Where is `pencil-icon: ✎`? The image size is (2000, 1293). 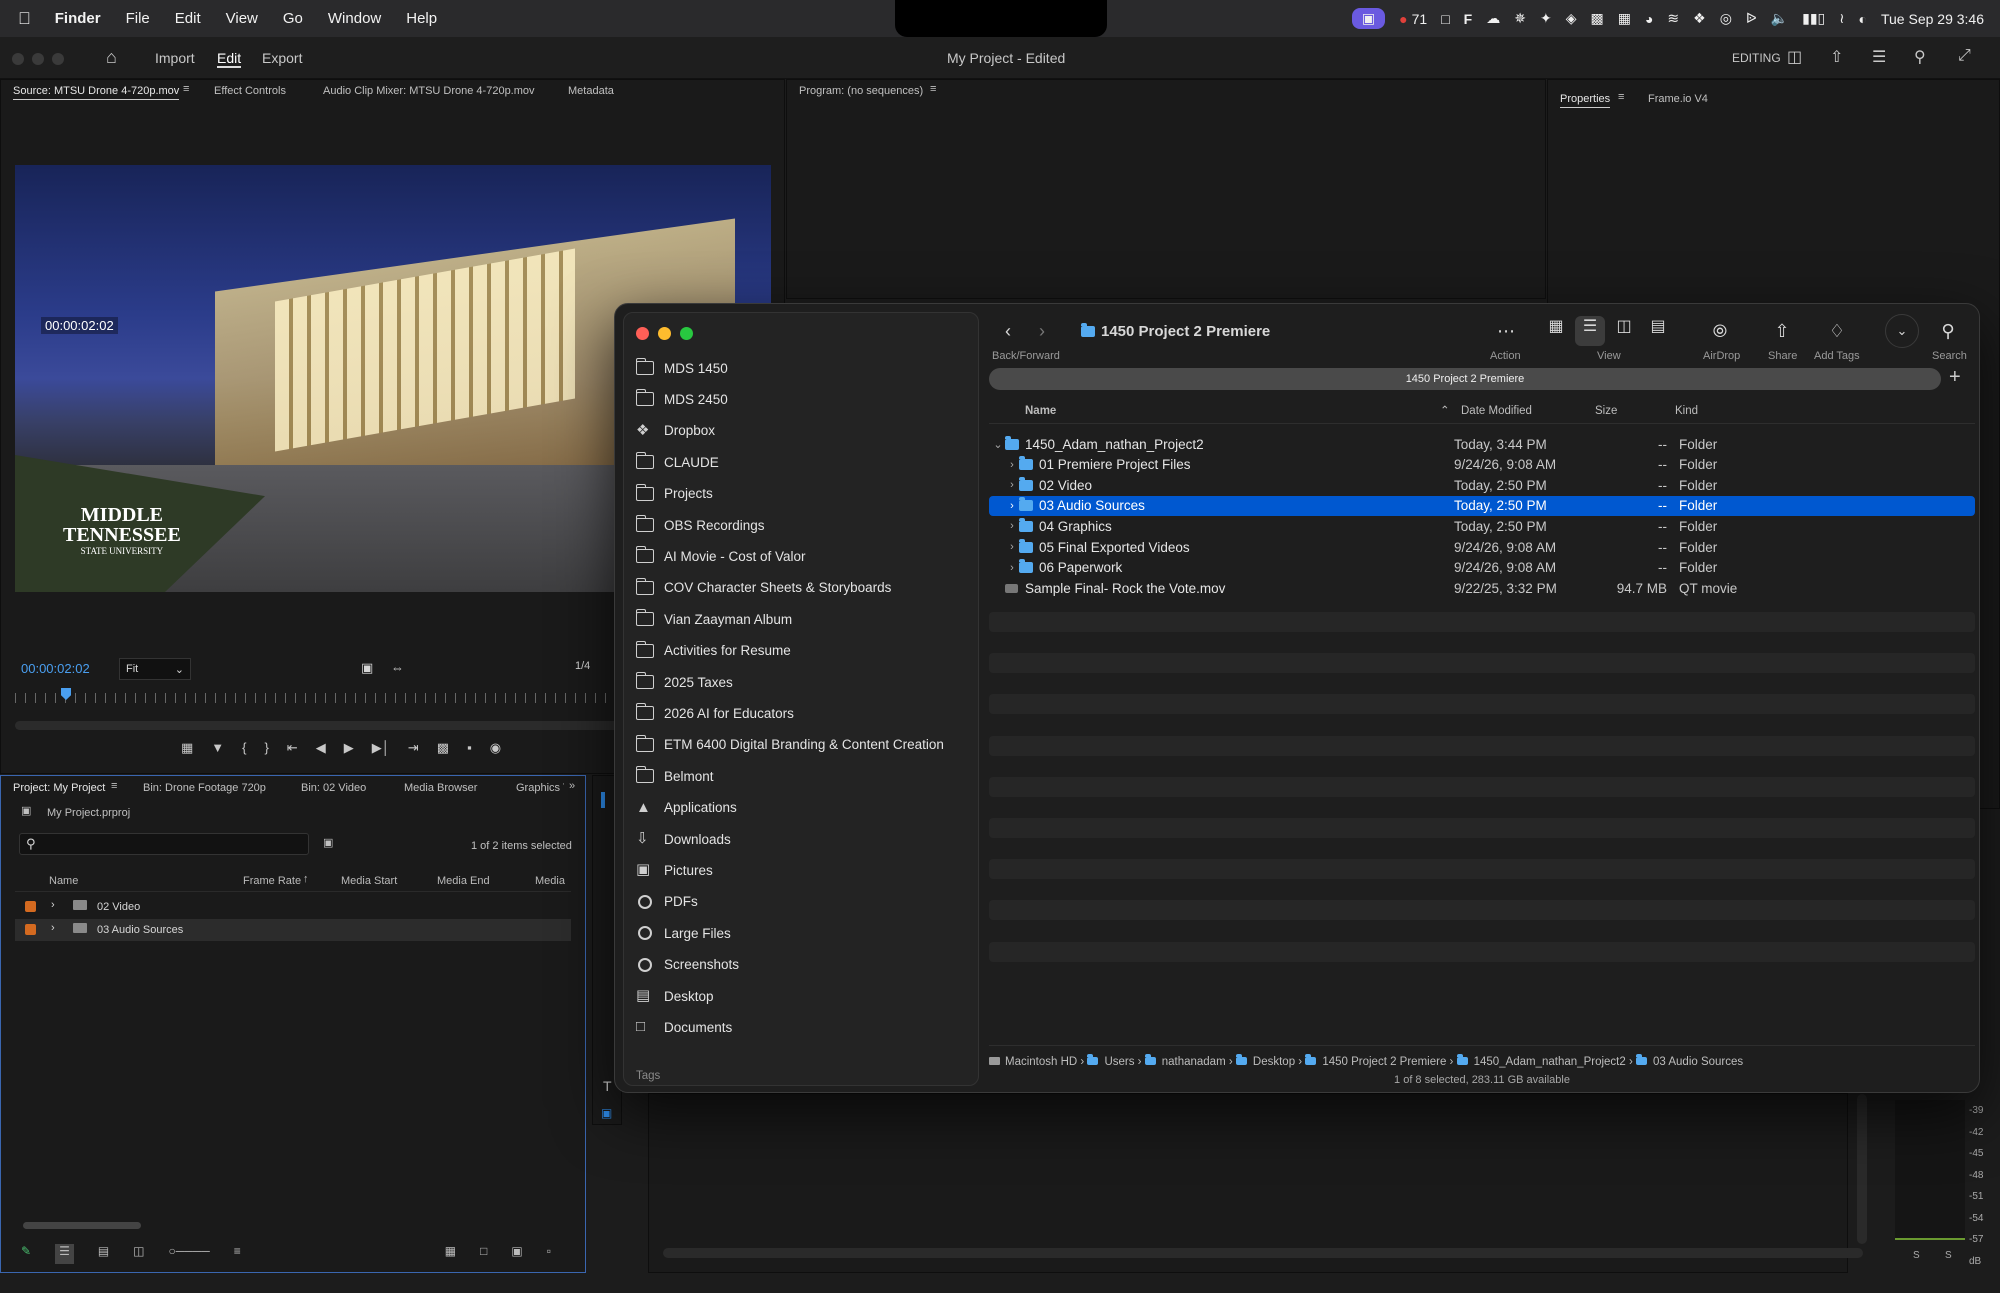
pencil-icon: ✎ is located at coordinates (26, 1254).